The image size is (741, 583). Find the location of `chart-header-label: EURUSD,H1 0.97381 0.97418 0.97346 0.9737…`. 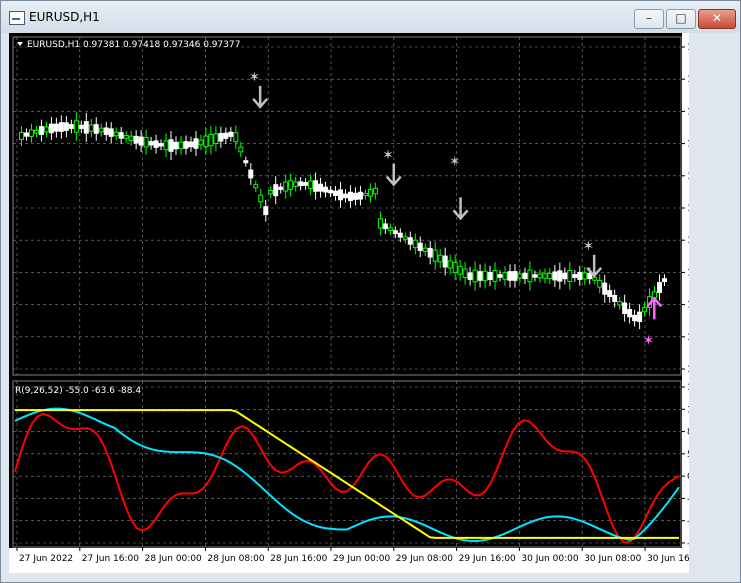

chart-header-label: EURUSD,H1 0.97381 0.97418 0.97346 0.9737… is located at coordinates (133, 45).